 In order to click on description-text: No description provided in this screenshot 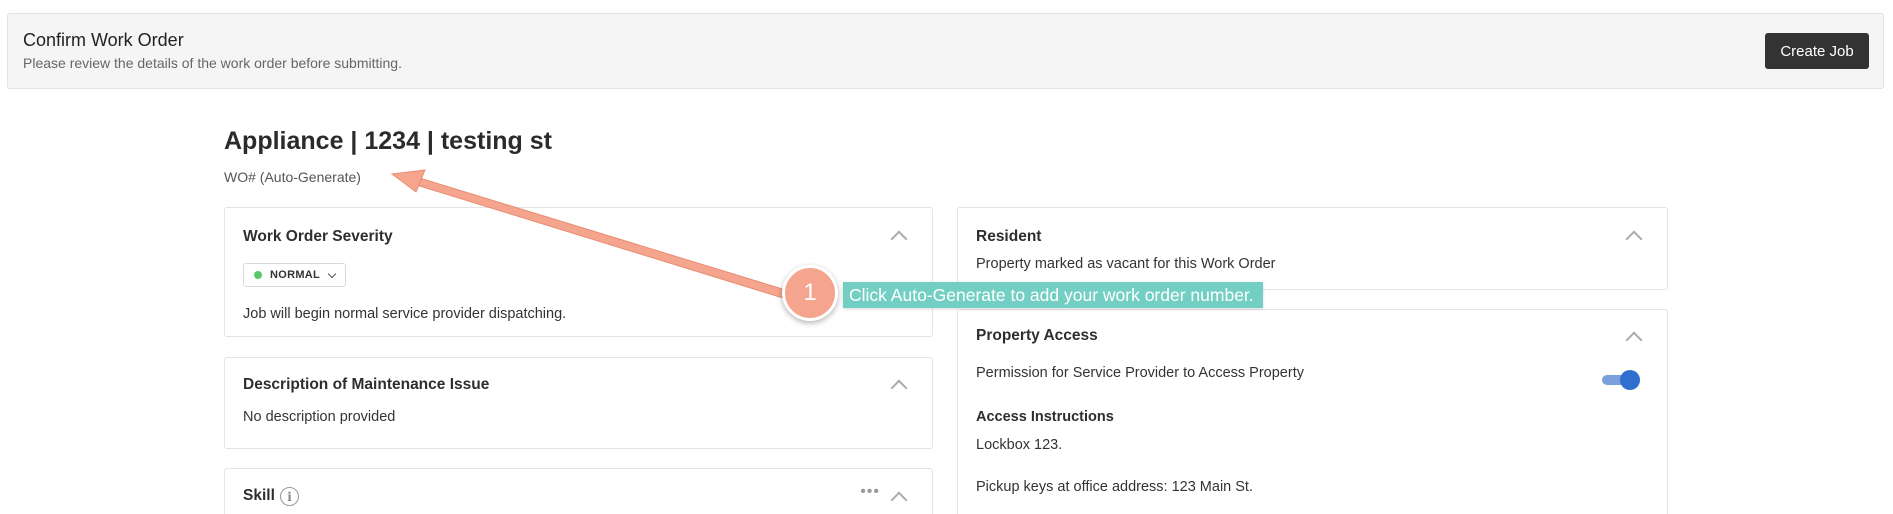, I will do `click(319, 417)`.